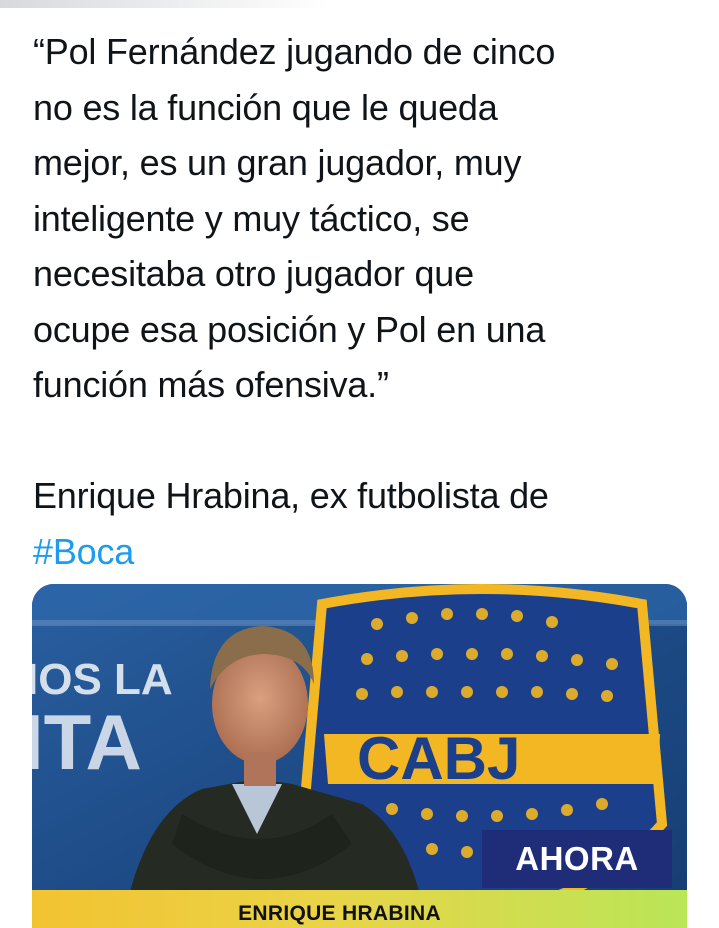 This screenshot has width=719, height=928. What do you see at coordinates (253, 273) in the screenshot?
I see `quote-line: necesitaba otro jugador que` at bounding box center [253, 273].